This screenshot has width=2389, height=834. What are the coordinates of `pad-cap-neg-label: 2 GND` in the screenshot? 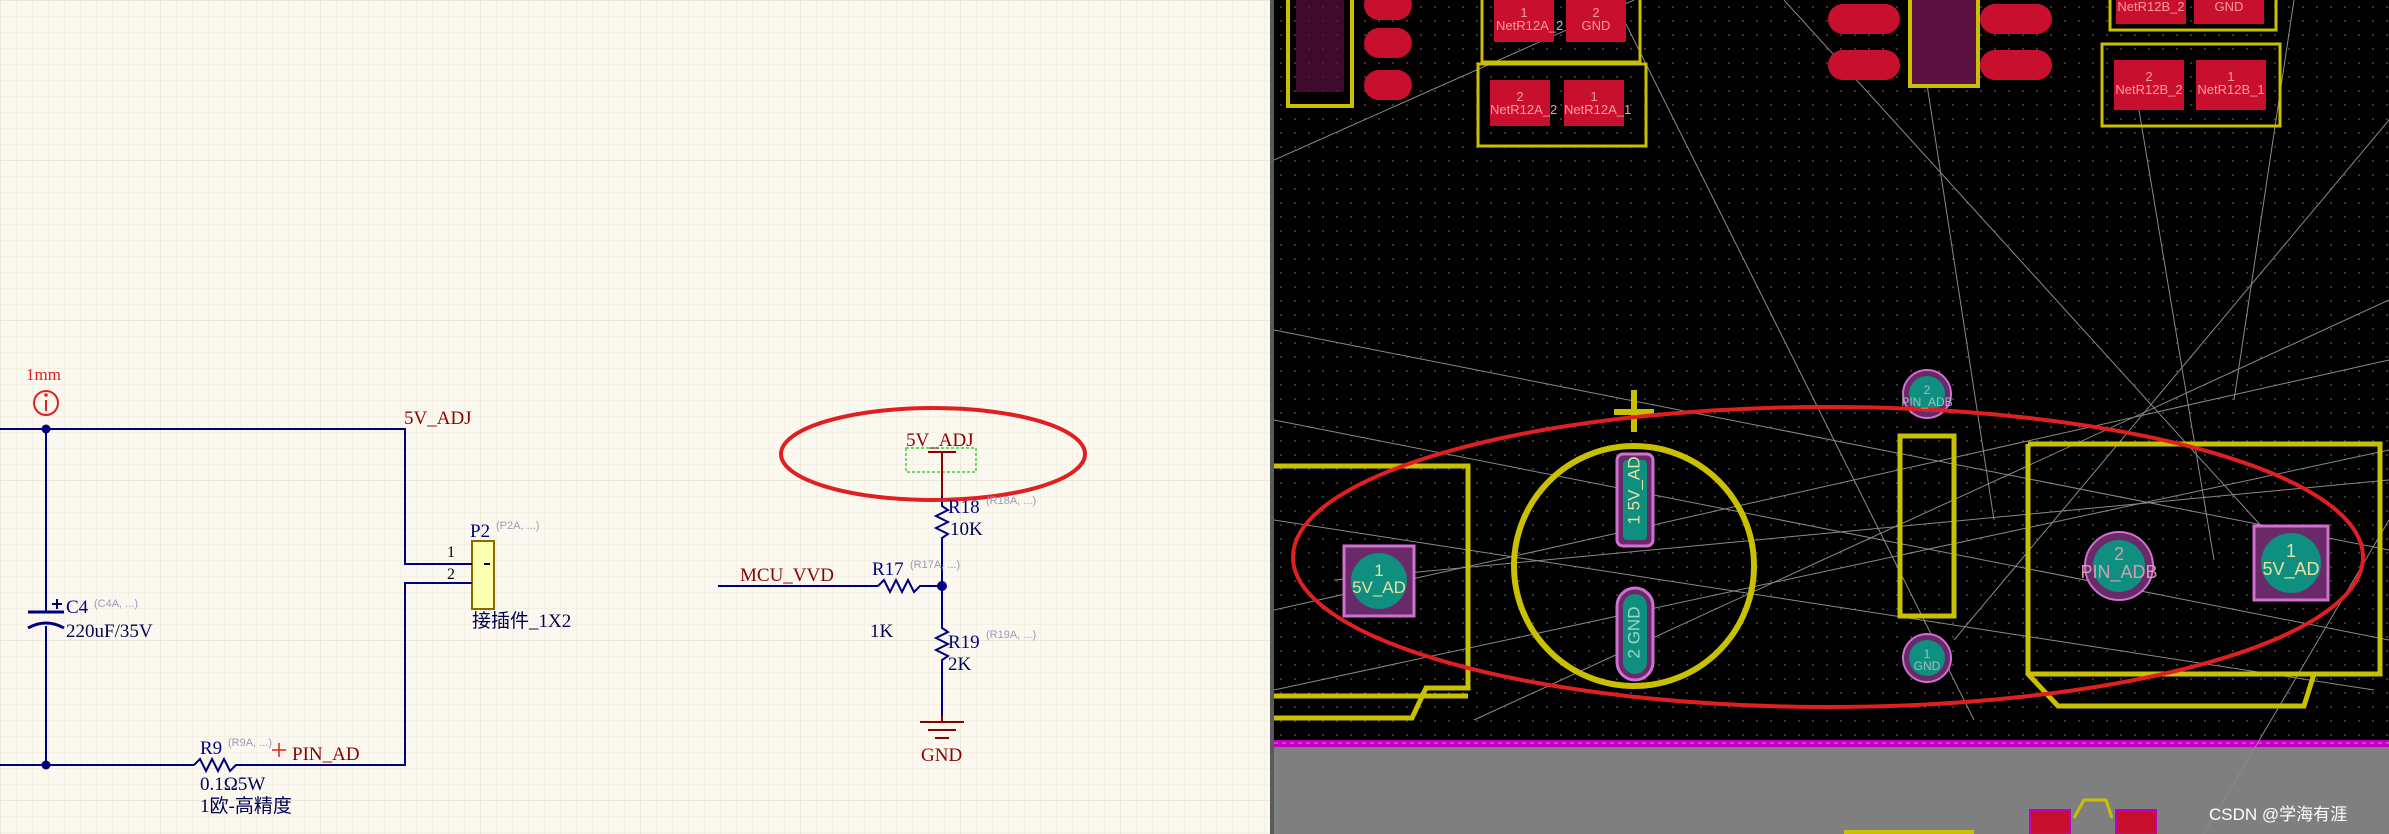 It's located at (1634, 633).